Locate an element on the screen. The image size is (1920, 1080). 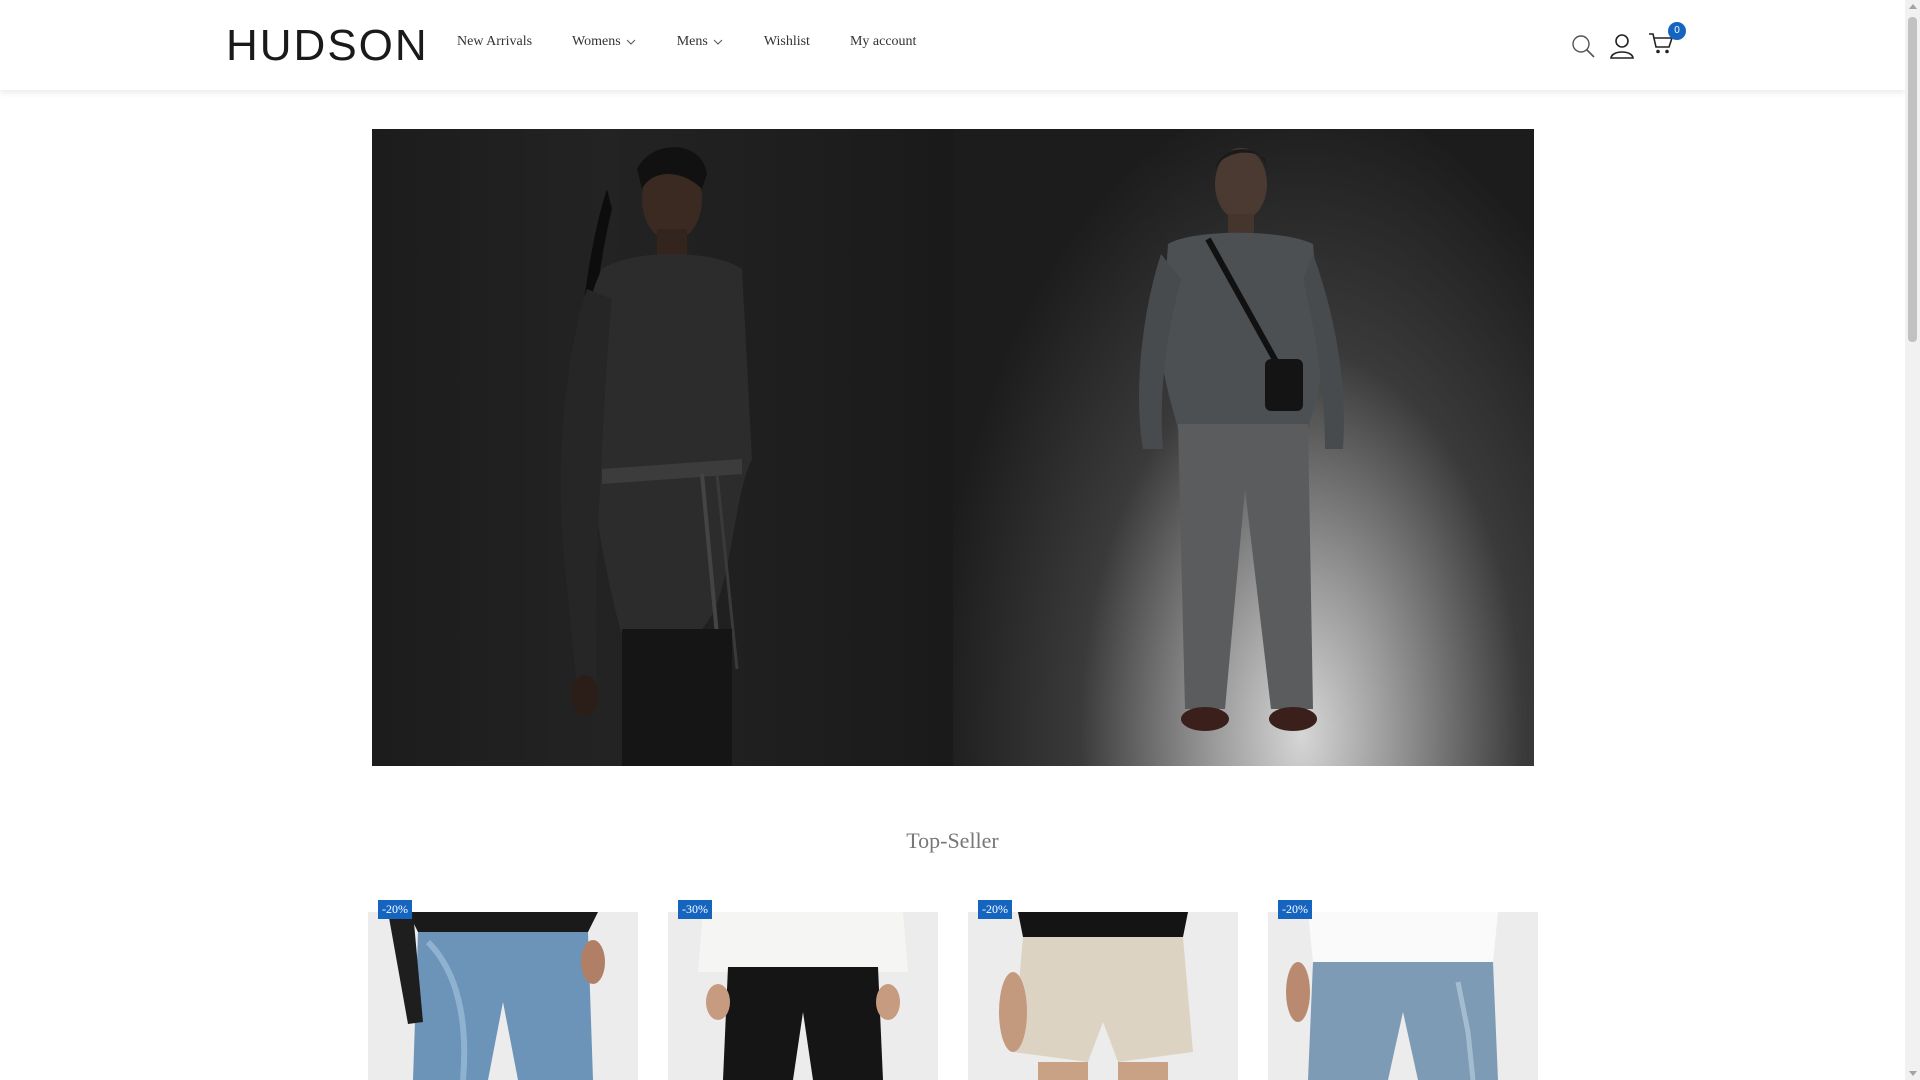
beige-shorts-image is located at coordinates (1103, 996).